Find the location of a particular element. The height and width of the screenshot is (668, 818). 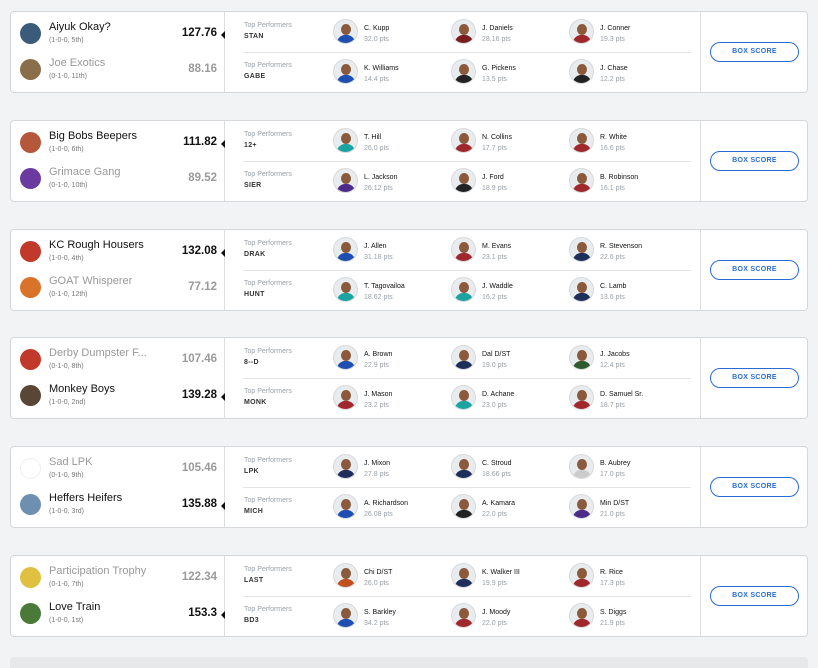

player-item: J. Conner 19.3 pts is located at coordinates (634, 33).